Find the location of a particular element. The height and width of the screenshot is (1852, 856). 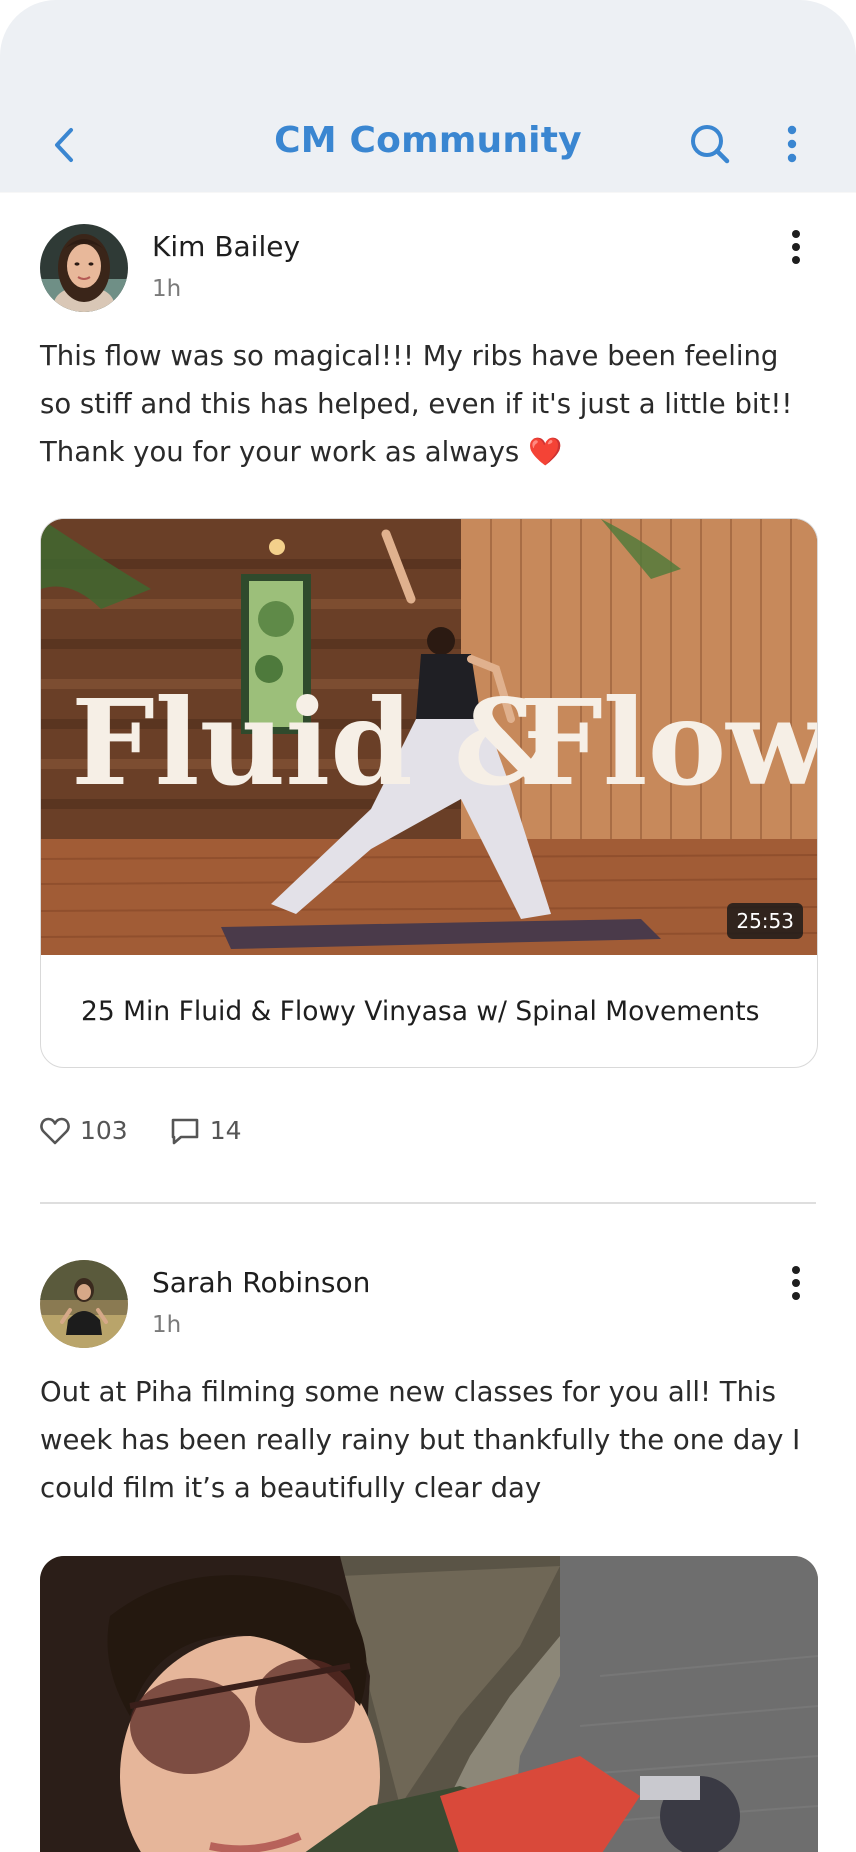

like-button: 103 is located at coordinates (84, 1130).